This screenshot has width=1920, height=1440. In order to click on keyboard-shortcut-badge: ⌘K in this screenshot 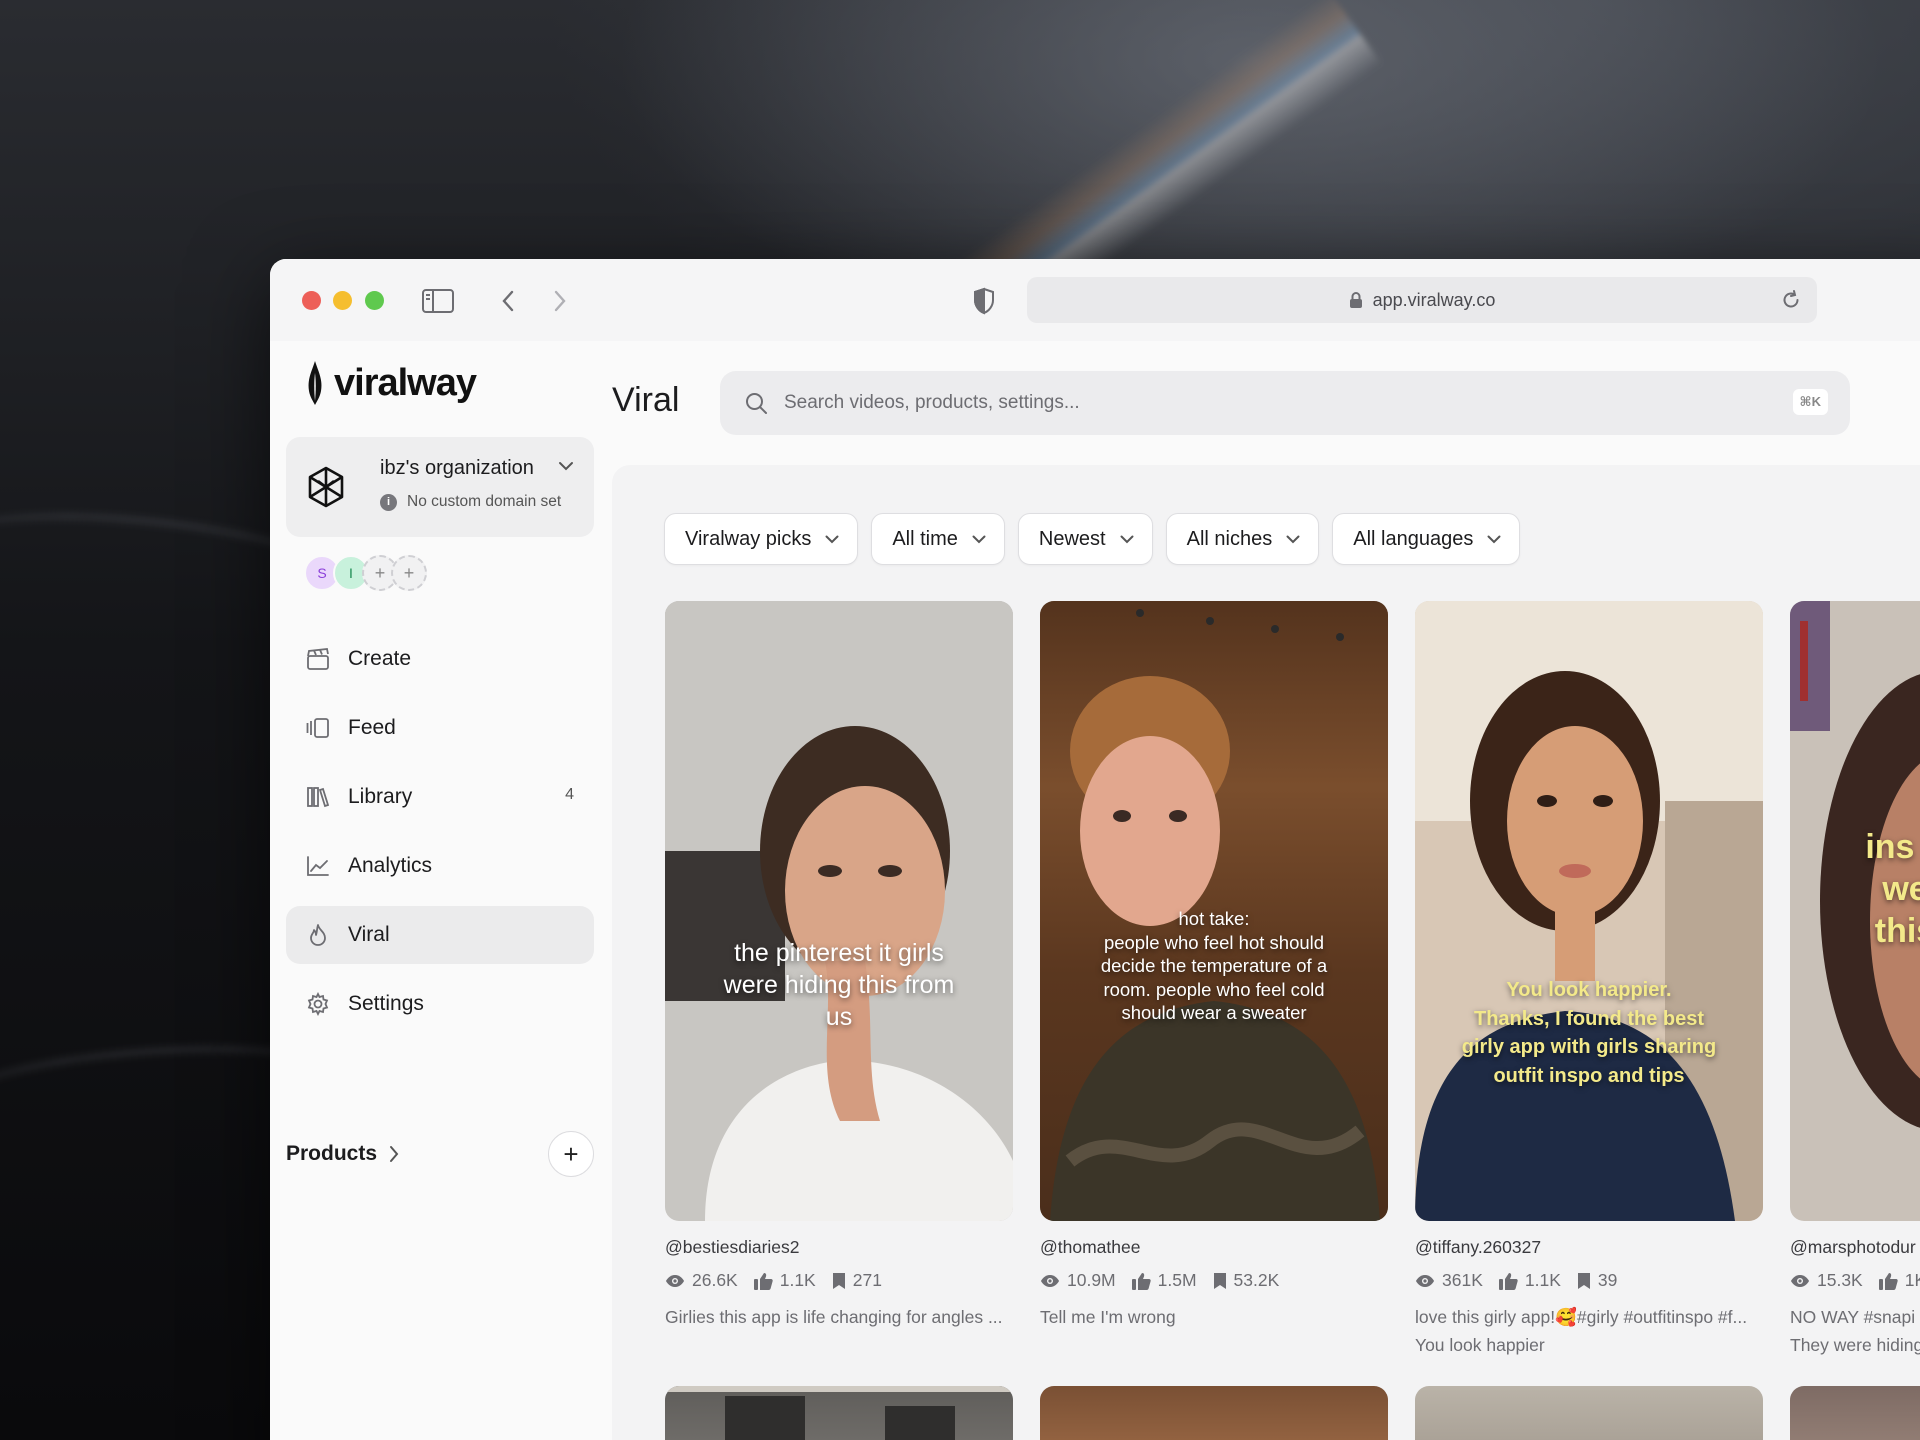, I will do `click(1810, 402)`.